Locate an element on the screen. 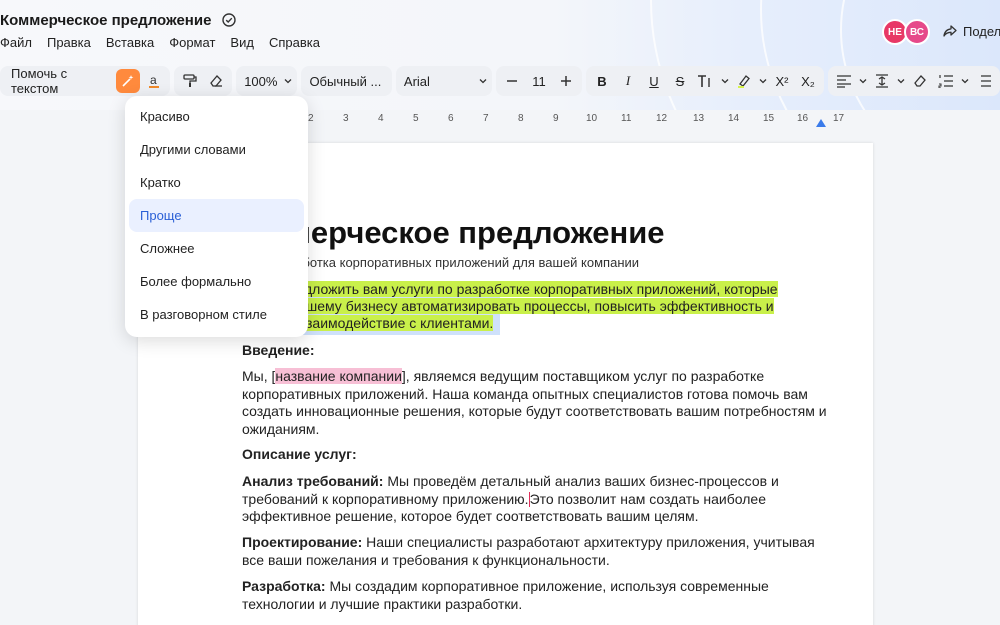  paint-roller-icon is located at coordinates (190, 80).